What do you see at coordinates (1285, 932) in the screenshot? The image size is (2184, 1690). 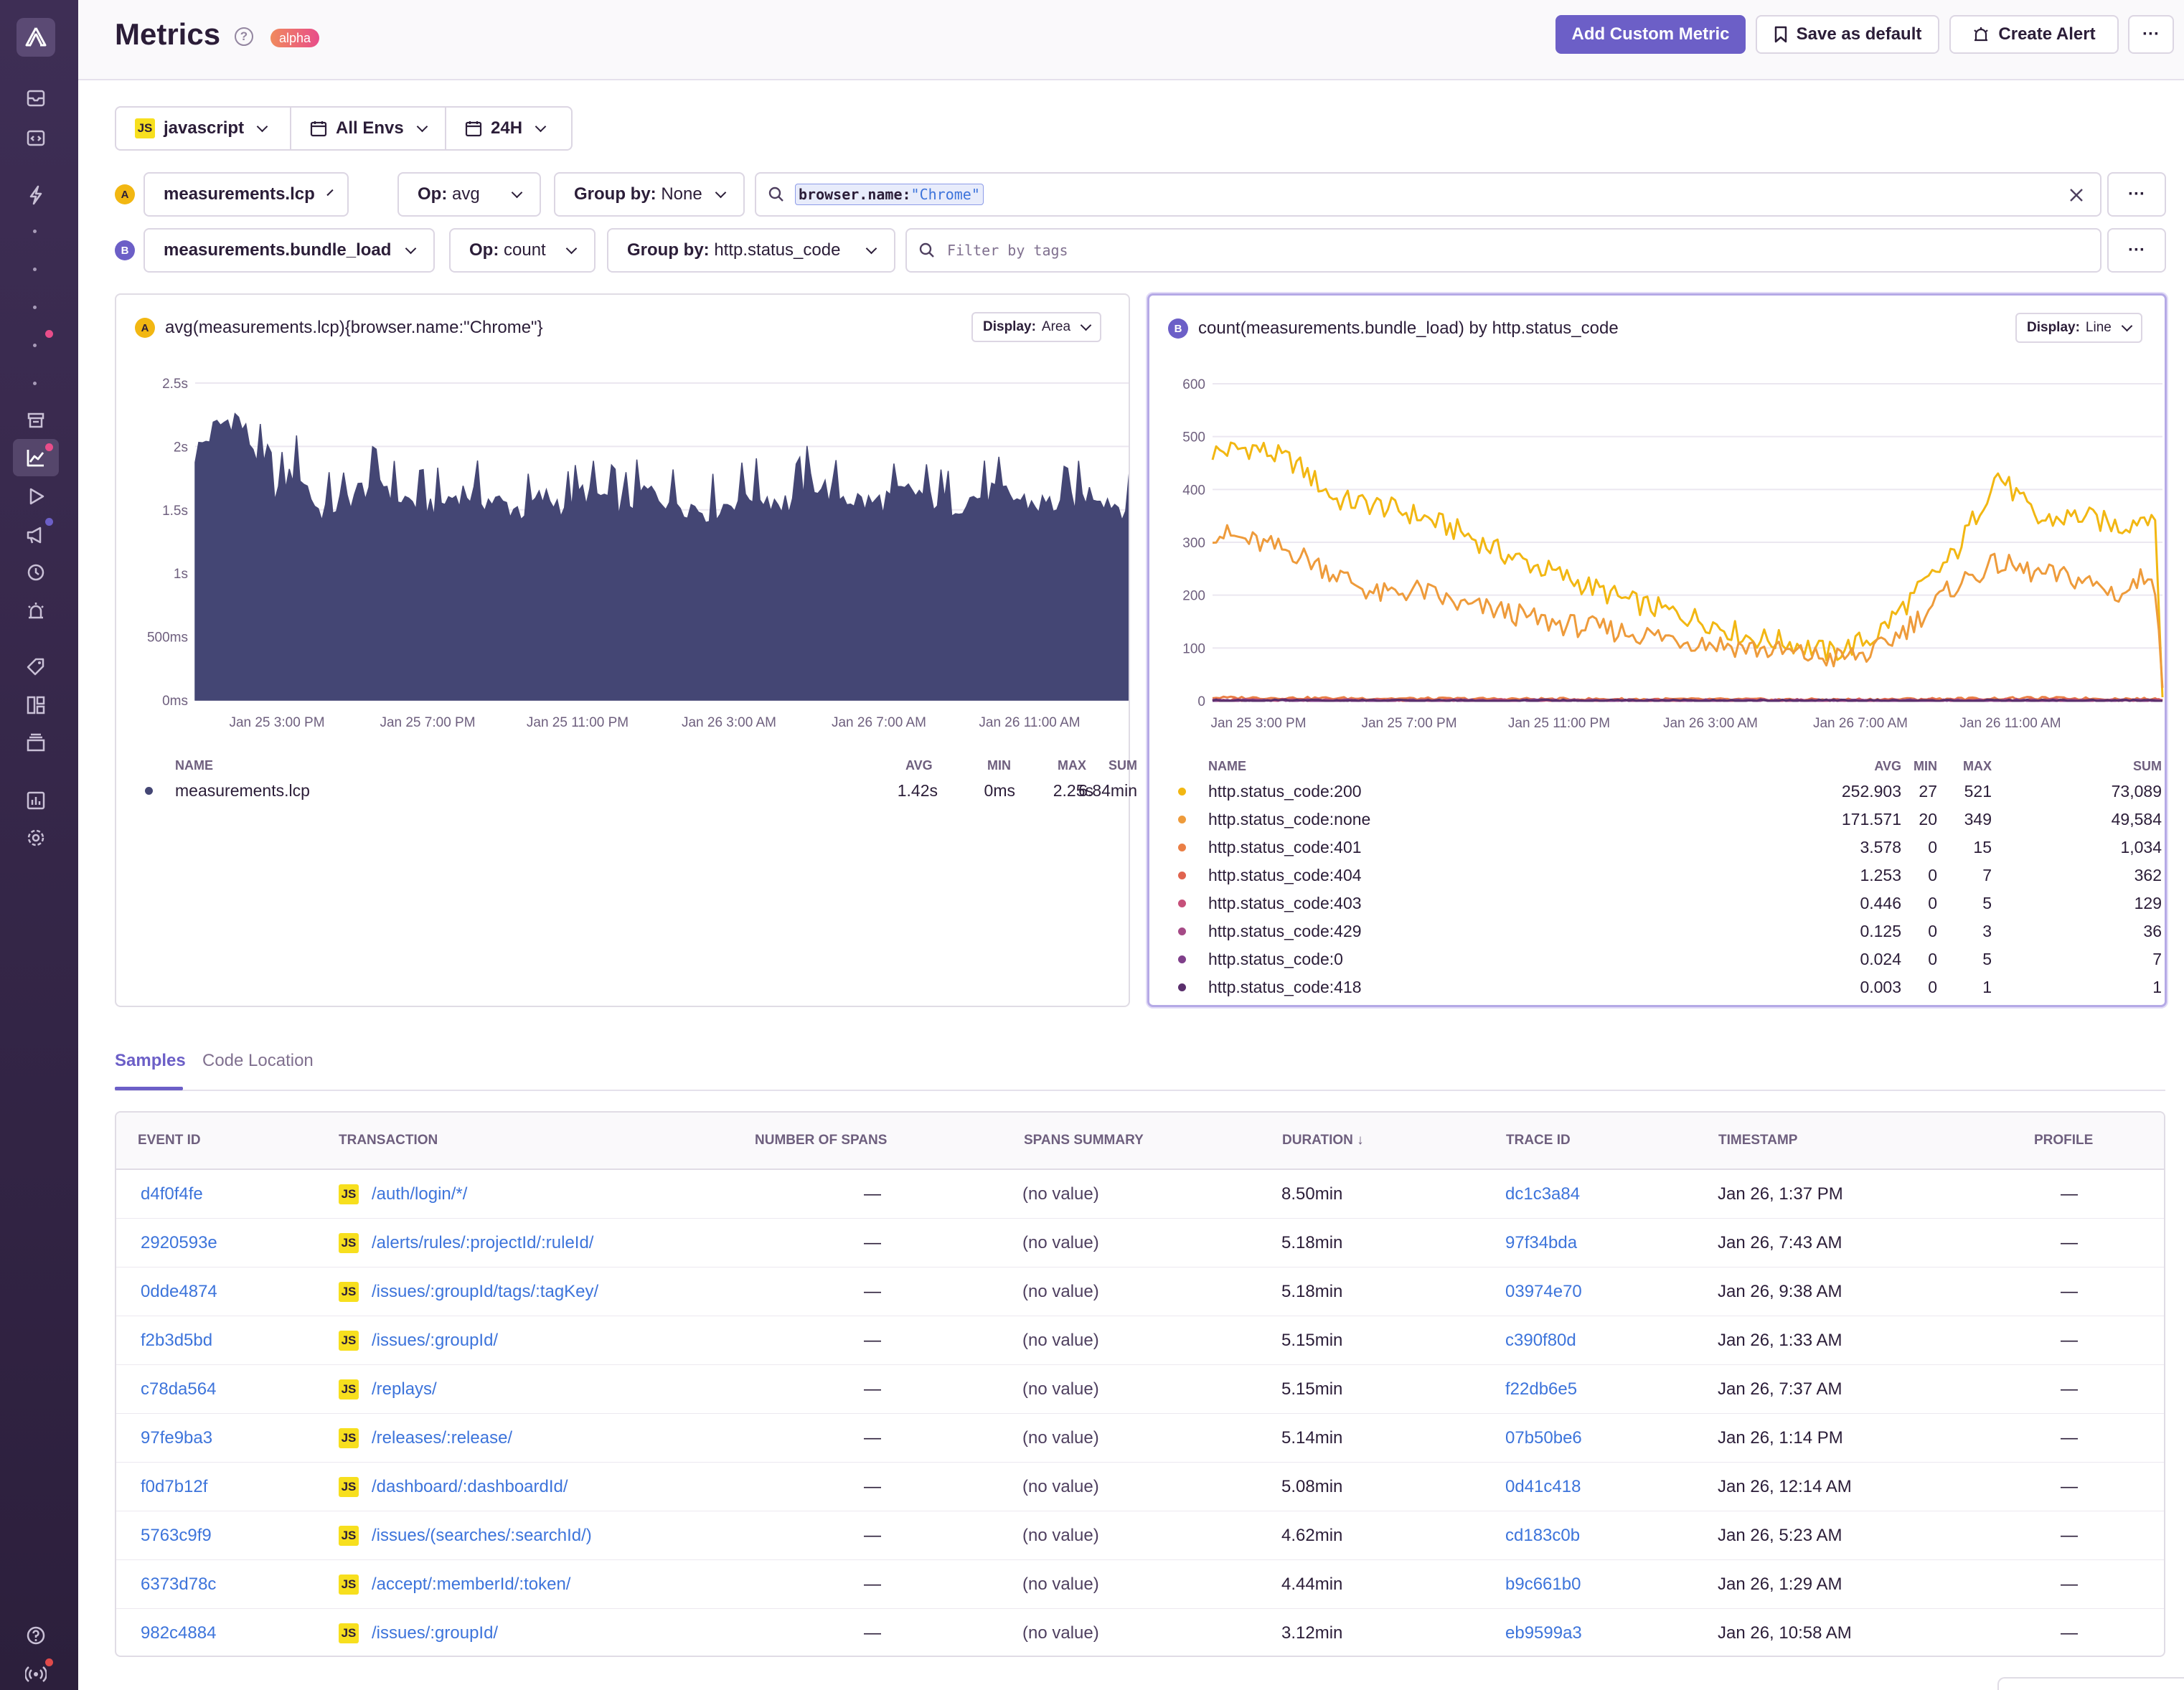 I see `legend-series-name: http.status_code:429` at bounding box center [1285, 932].